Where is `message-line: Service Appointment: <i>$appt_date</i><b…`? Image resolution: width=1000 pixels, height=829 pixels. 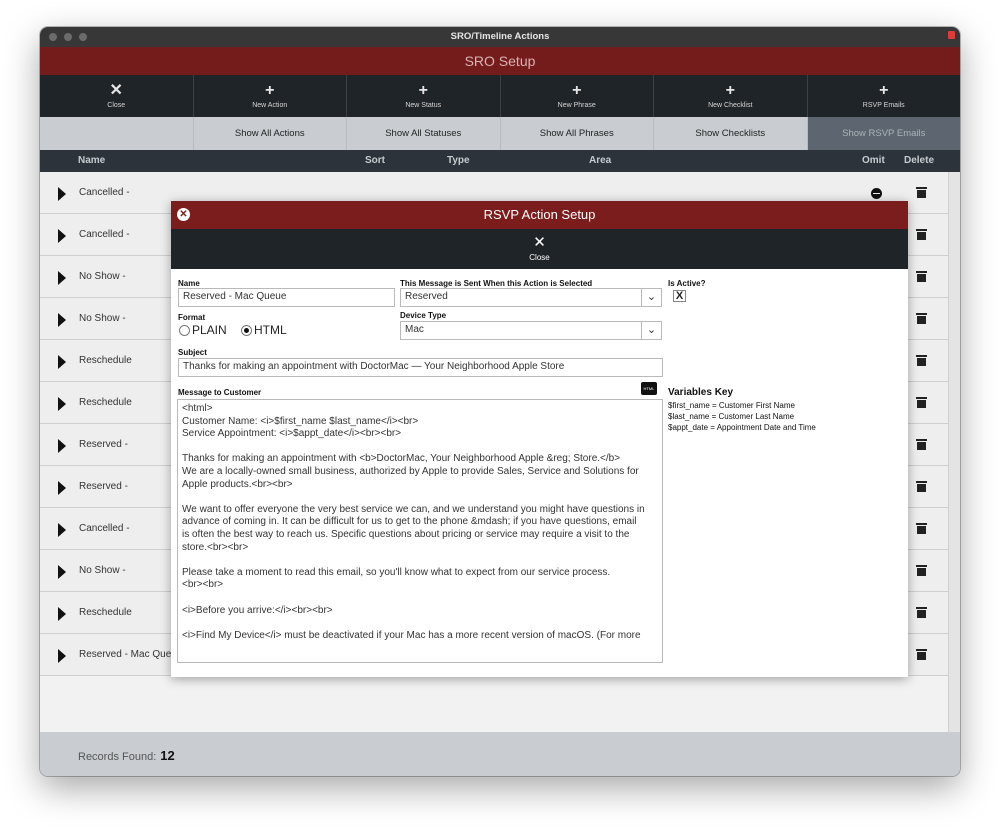
message-line: Service Appointment: <i>$appt_date</i><b… is located at coordinates (292, 434).